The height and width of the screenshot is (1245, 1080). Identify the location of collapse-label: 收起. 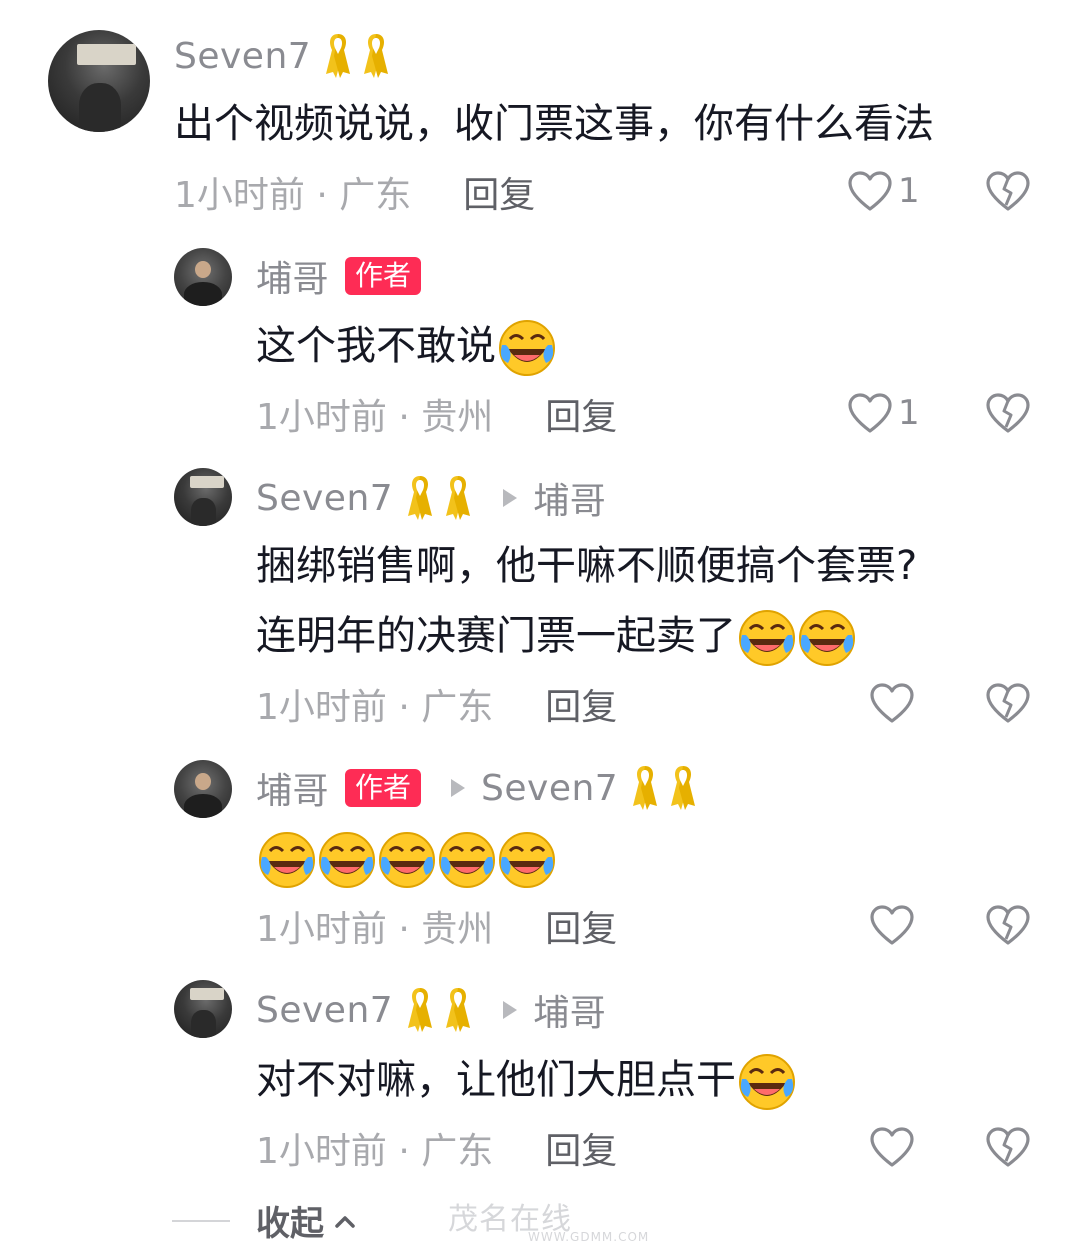
(290, 1224).